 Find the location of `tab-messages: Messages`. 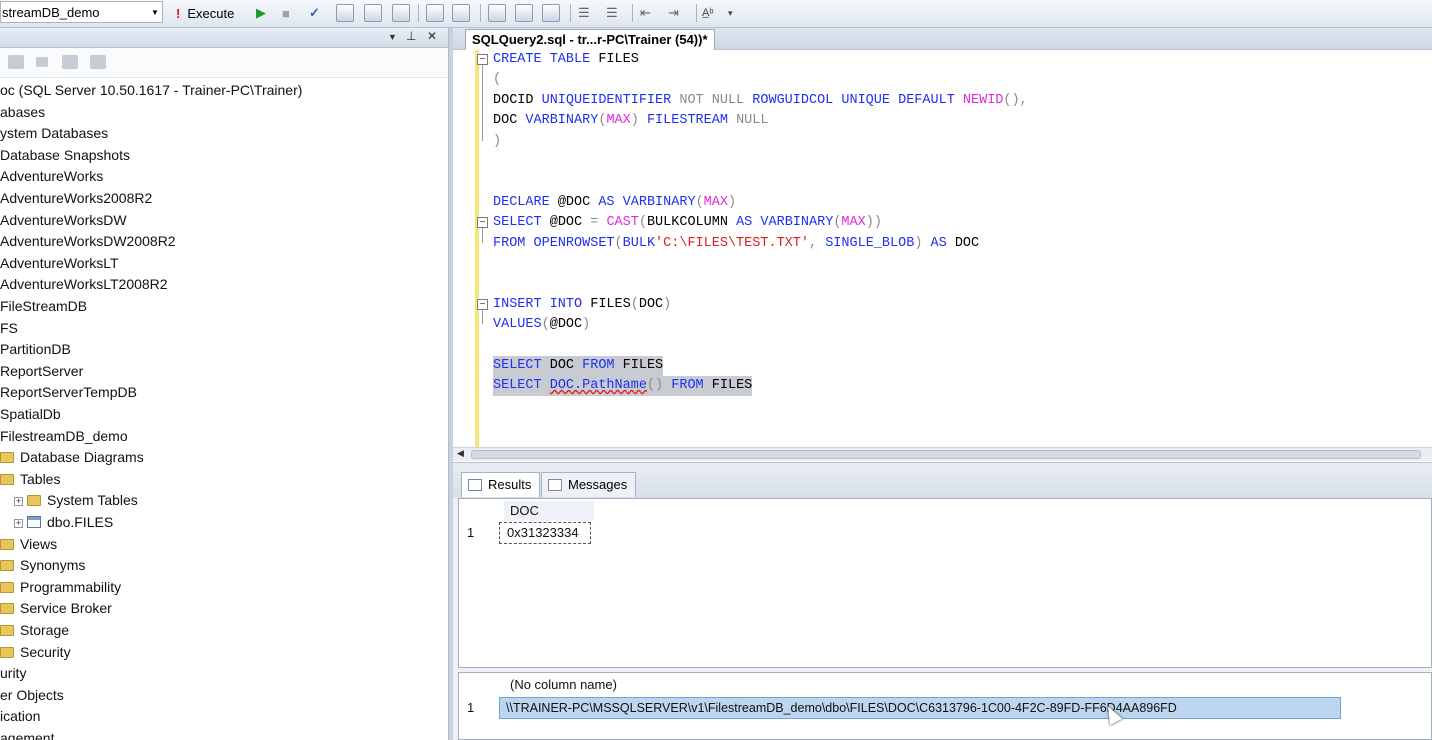

tab-messages: Messages is located at coordinates (589, 484).